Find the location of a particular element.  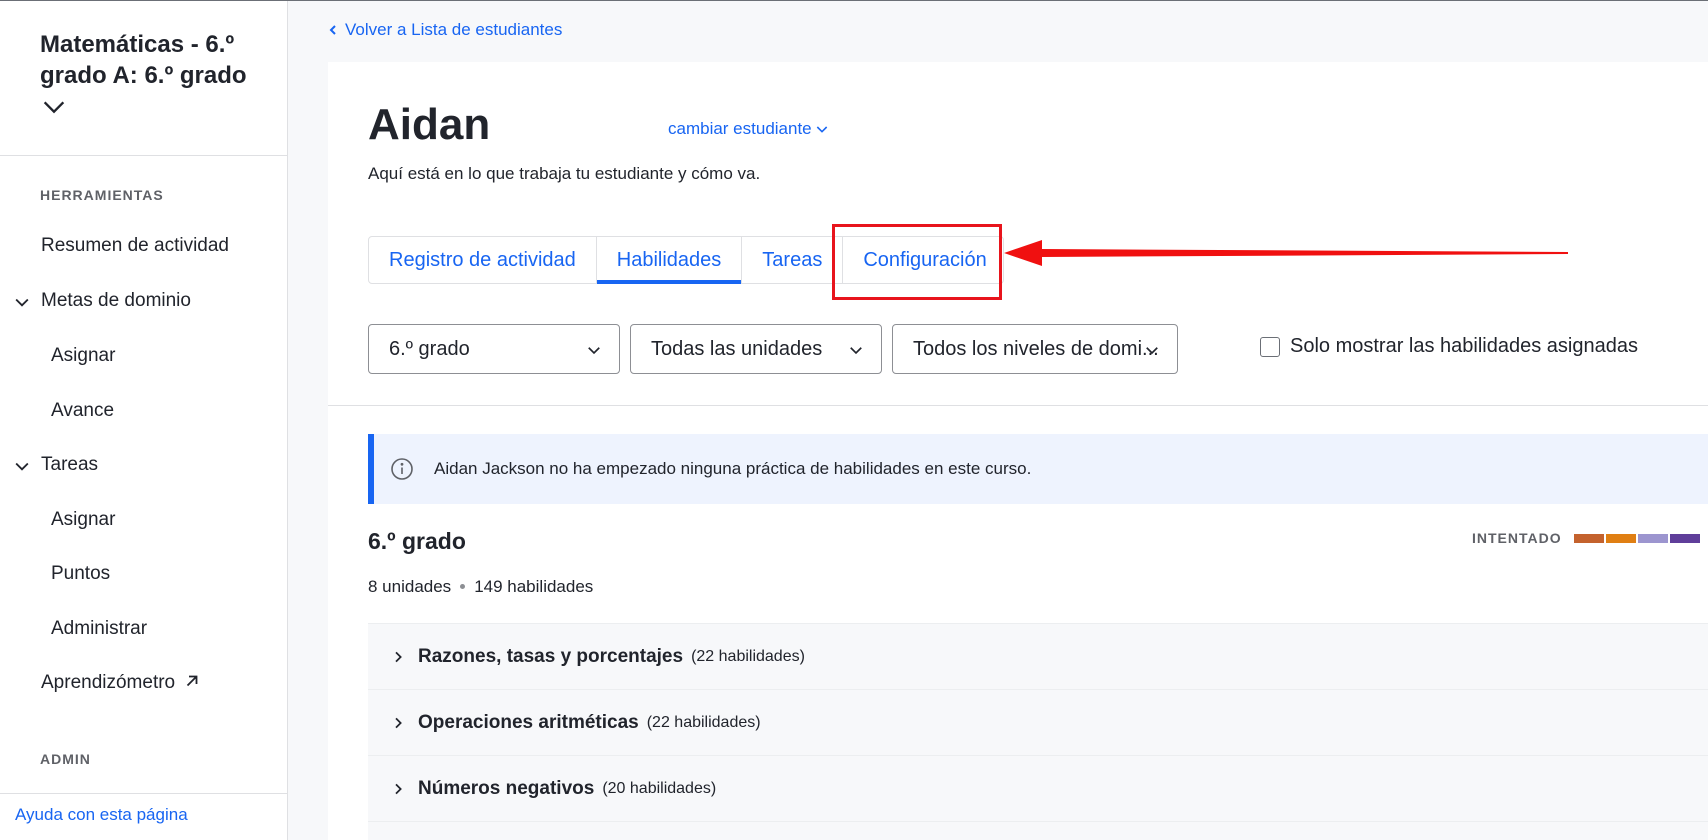

back-link-label: Volver a Lista de estudiantes is located at coordinates (454, 29).